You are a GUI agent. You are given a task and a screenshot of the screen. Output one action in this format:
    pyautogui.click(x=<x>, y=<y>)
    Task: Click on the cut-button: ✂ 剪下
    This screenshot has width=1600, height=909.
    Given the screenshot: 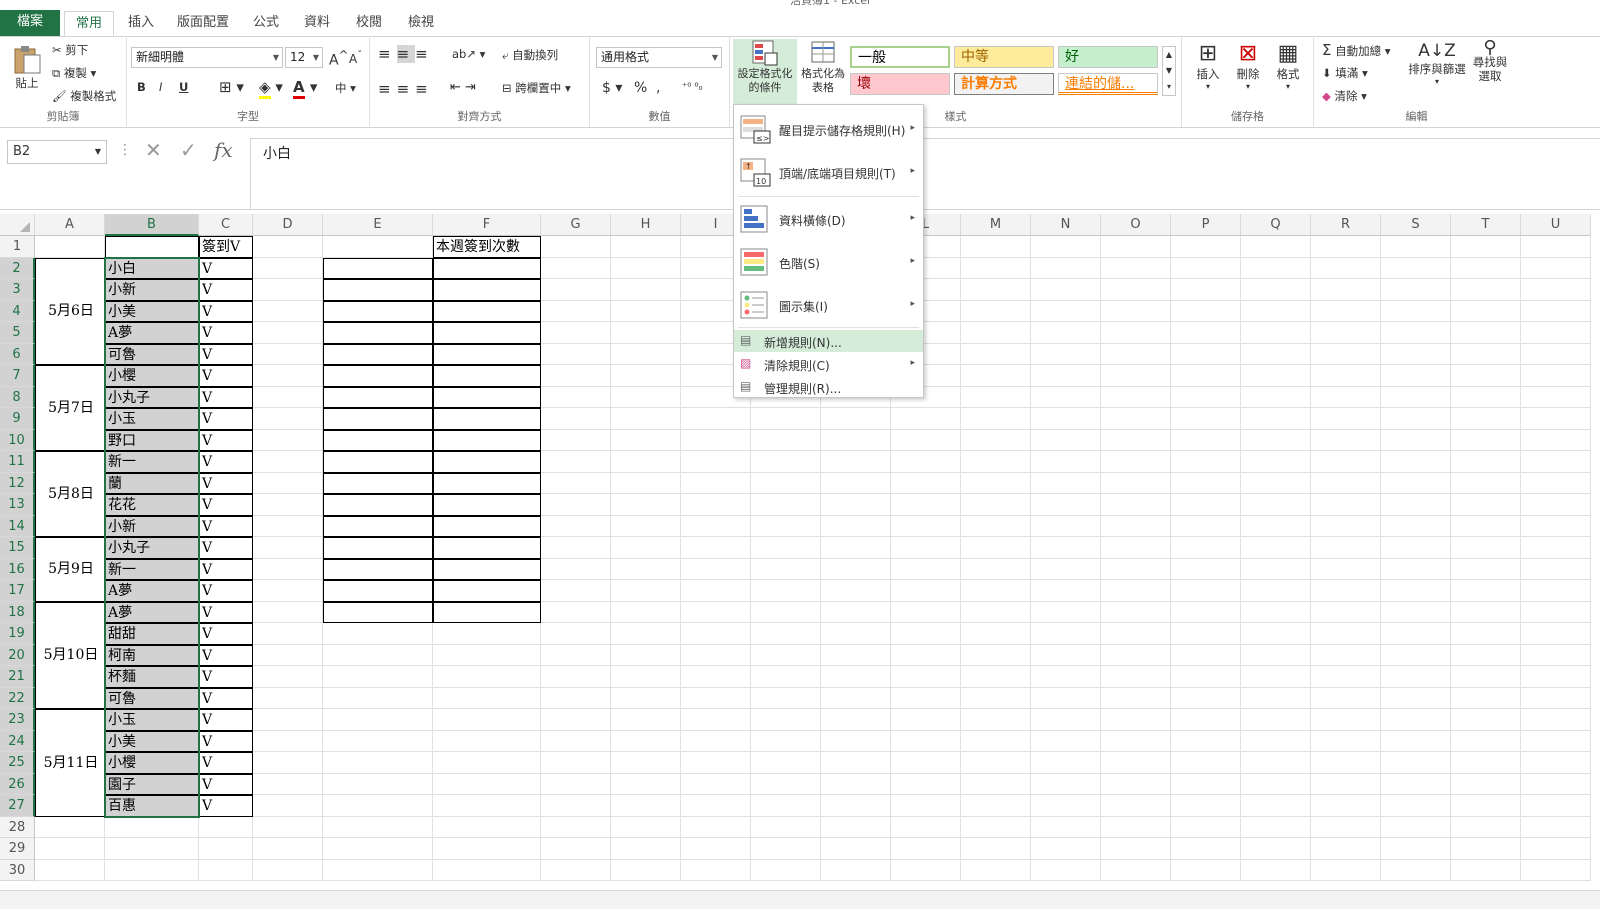 What is the action you would take?
    pyautogui.click(x=70, y=50)
    